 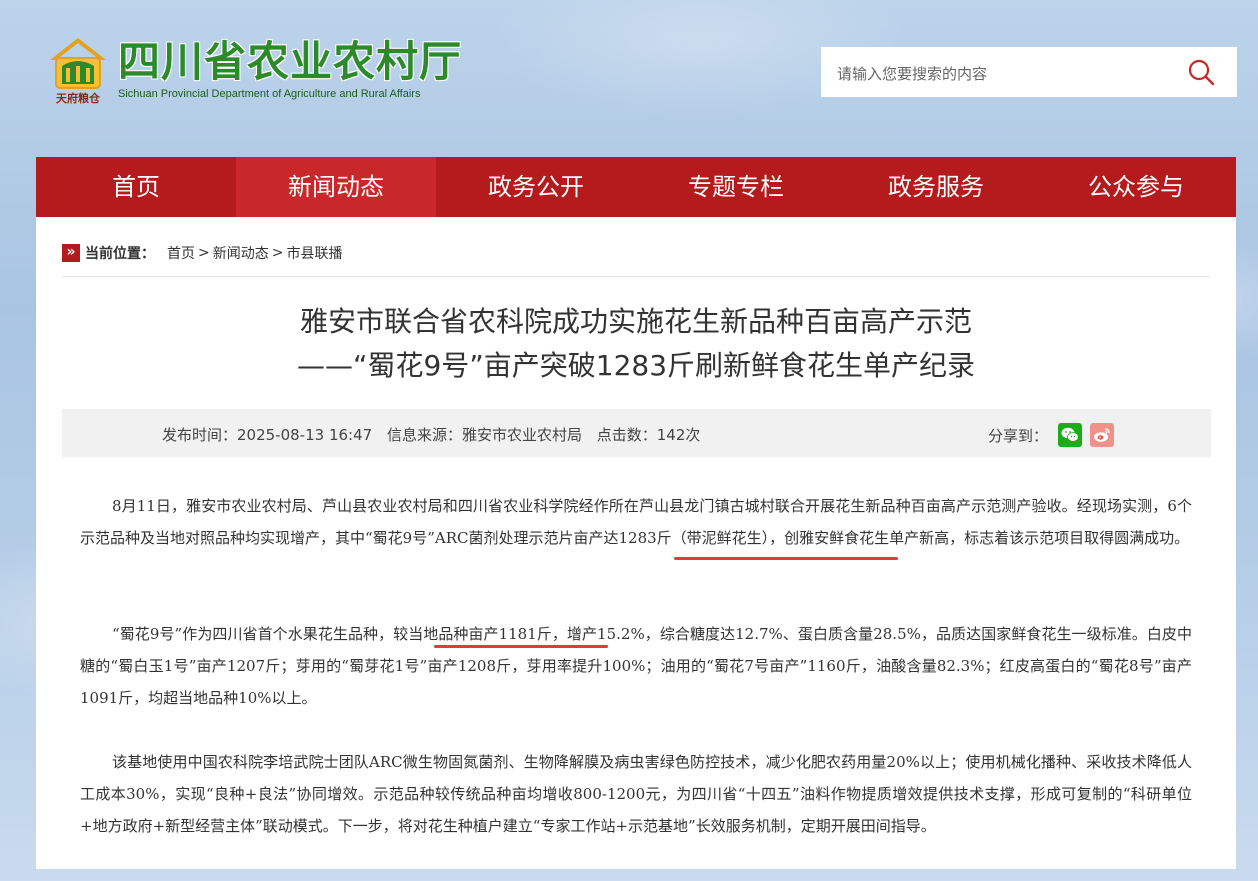 What do you see at coordinates (736, 187) in the screenshot?
I see `nav-item-special-topics: 专题专栏` at bounding box center [736, 187].